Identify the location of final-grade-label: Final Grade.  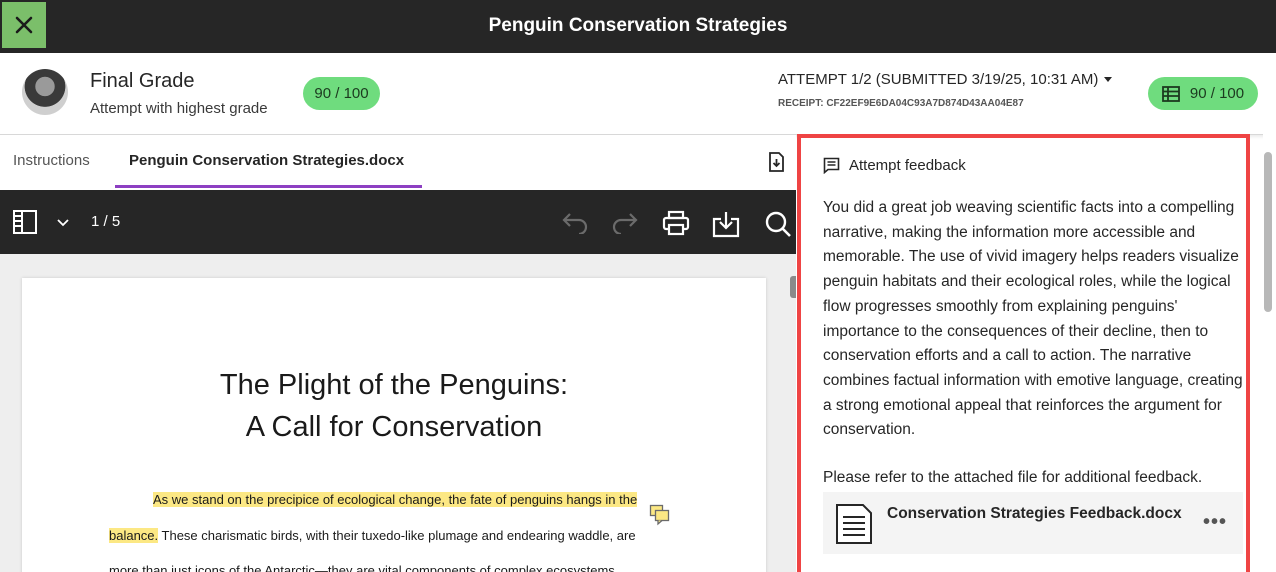
(142, 81).